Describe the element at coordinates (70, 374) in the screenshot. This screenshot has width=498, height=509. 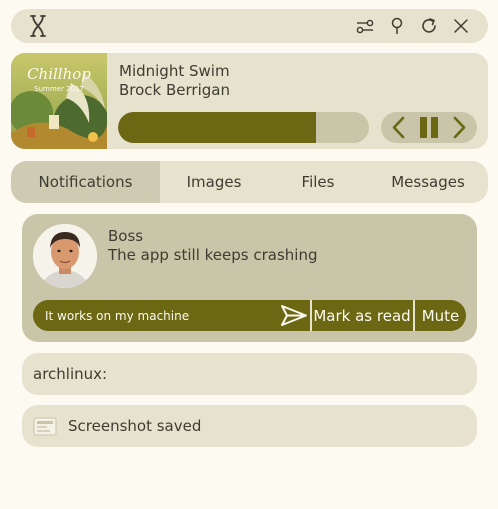
I see `notification-title: archlinux:` at that location.